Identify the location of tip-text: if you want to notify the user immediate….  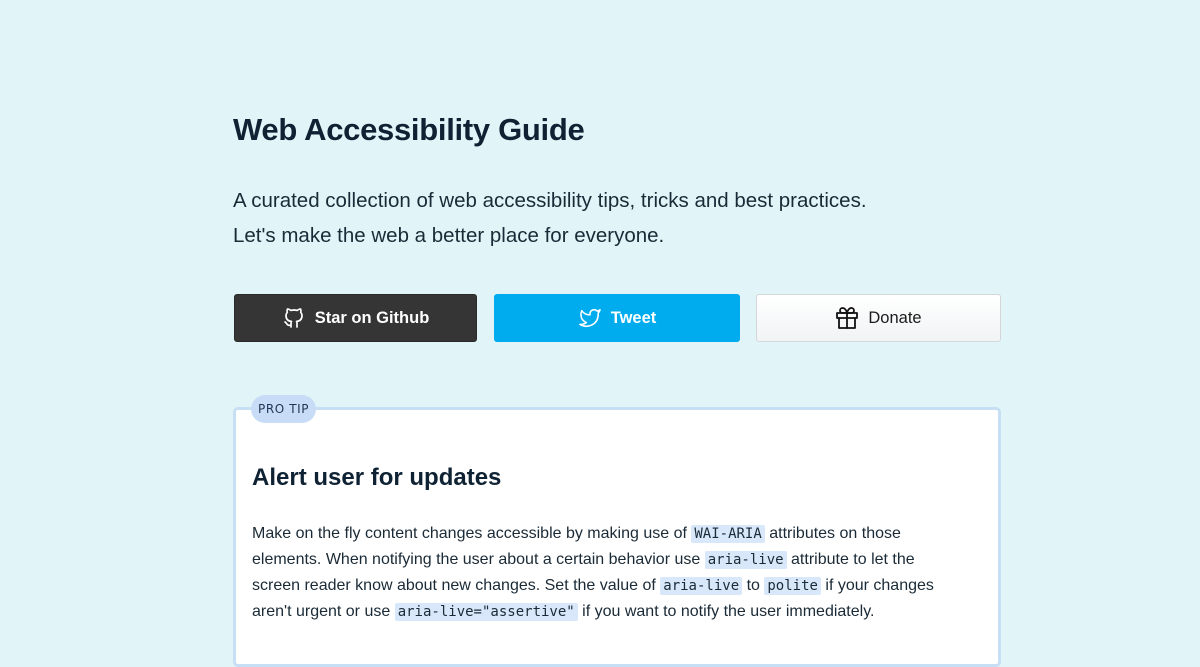
(726, 611).